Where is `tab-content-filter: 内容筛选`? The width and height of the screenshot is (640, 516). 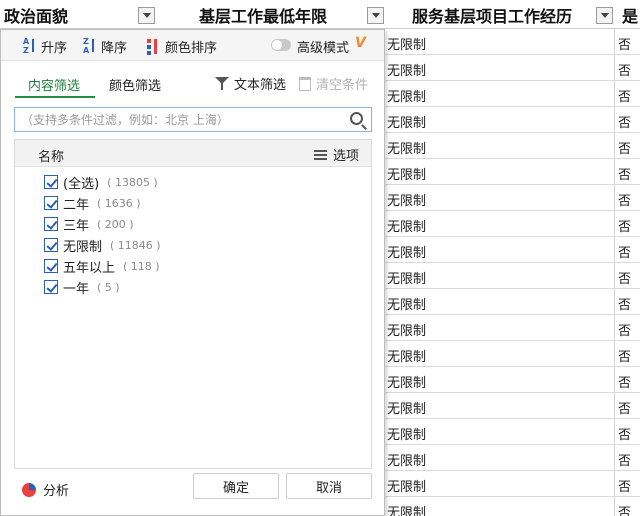
tab-content-filter: 内容筛选 is located at coordinates (54, 84).